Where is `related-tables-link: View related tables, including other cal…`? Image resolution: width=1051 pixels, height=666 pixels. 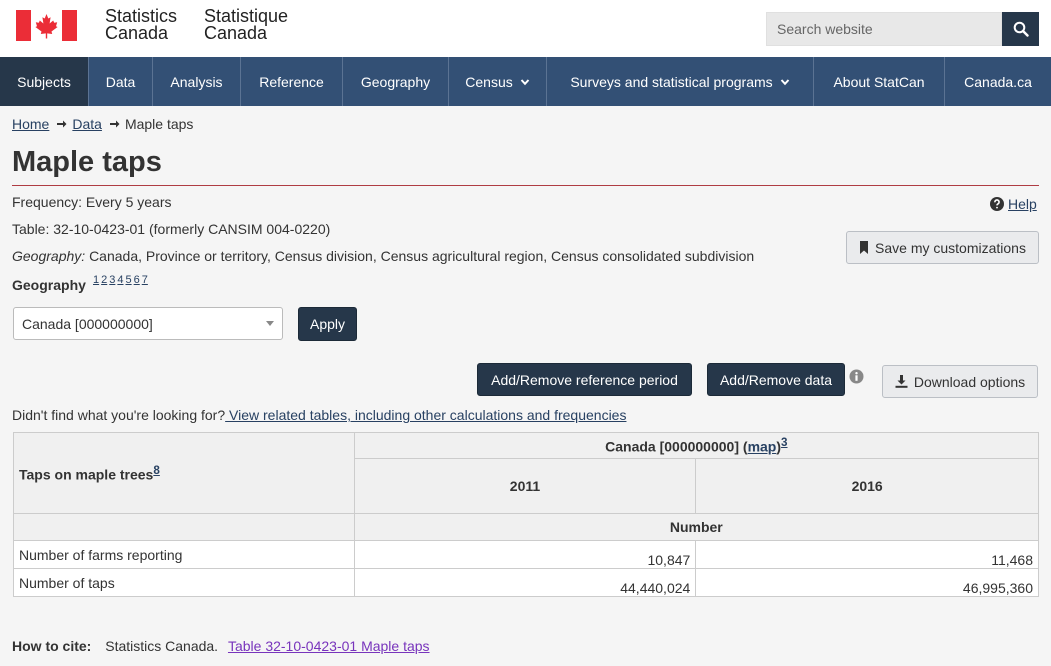
related-tables-link: View related tables, including other cal… is located at coordinates (425, 415).